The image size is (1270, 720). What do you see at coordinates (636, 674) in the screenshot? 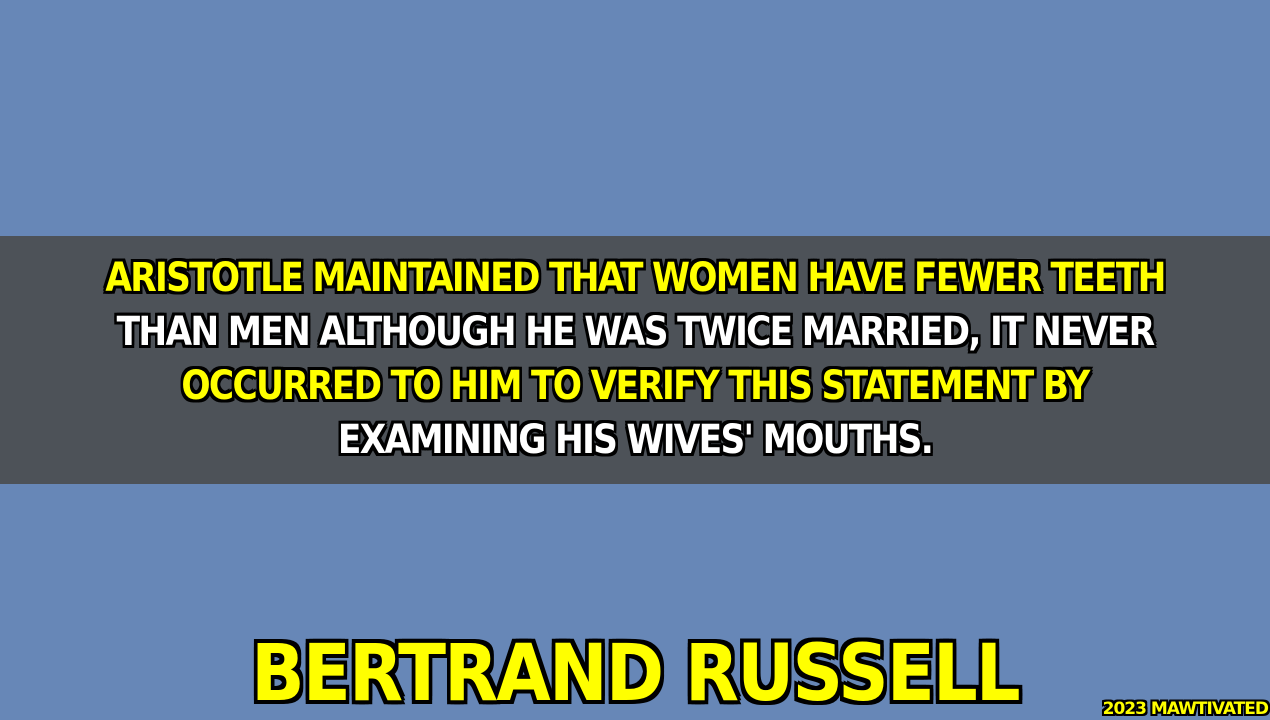
I see `quote-author: BERTRAND RUSSELL` at bounding box center [636, 674].